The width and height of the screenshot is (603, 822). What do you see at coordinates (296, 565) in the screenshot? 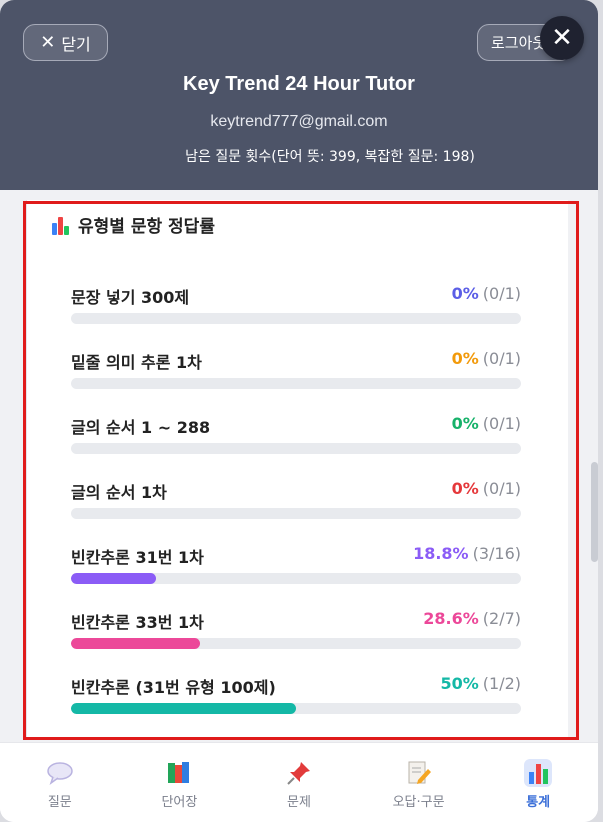
I see `stat-row: 빈칸추론 31번 1차 18.8% (3/16)` at bounding box center [296, 565].